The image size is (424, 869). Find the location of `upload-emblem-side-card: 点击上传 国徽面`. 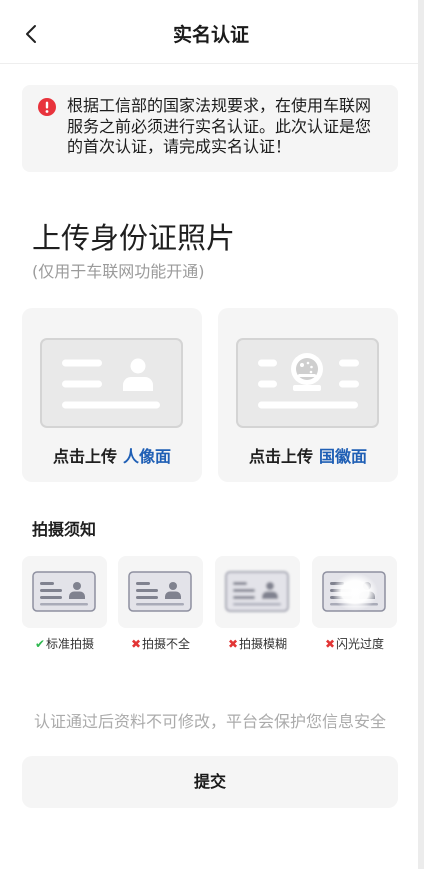

upload-emblem-side-card: 点击上传 国徽面 is located at coordinates (308, 395).